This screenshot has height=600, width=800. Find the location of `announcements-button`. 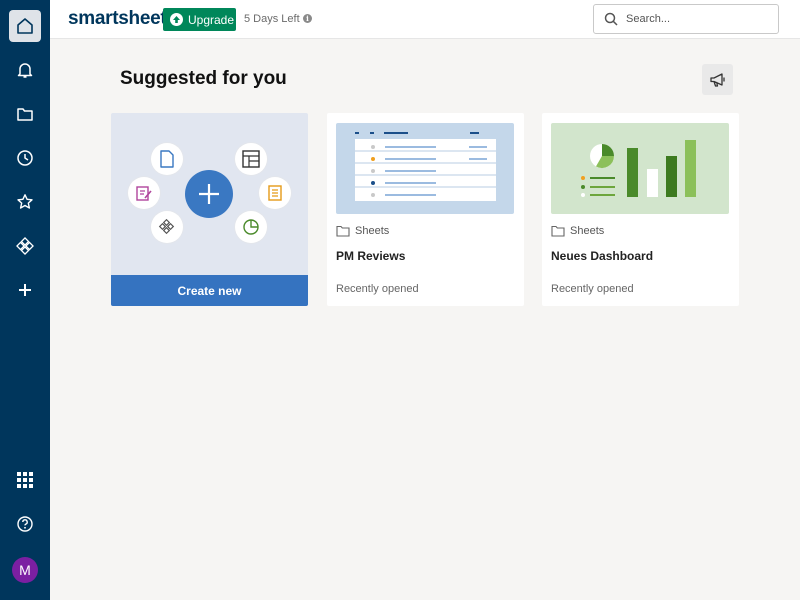

announcements-button is located at coordinates (717, 79).